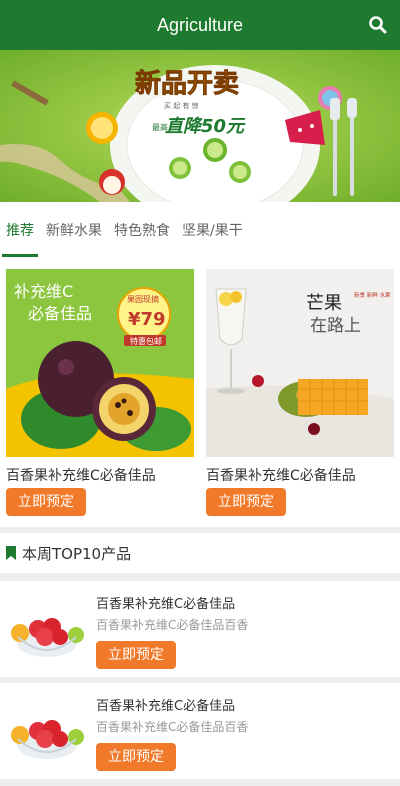 Image resolution: width=400 pixels, height=786 pixels. Describe the element at coordinates (142, 229) in the screenshot. I see `tab-specialty-food: 特色熟食` at that location.